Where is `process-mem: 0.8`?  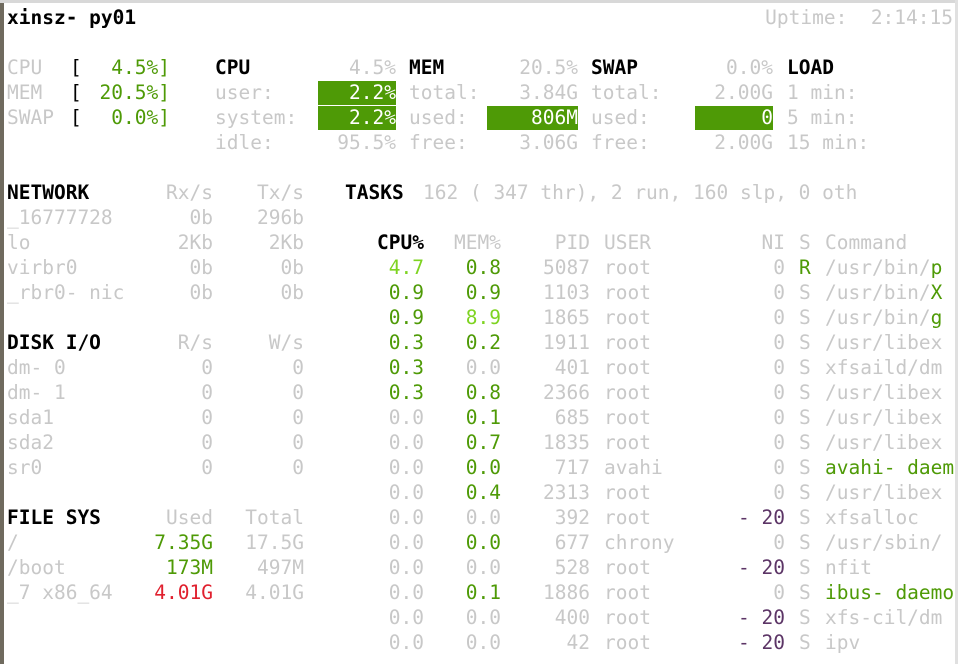 process-mem: 0.8 is located at coordinates (483, 267).